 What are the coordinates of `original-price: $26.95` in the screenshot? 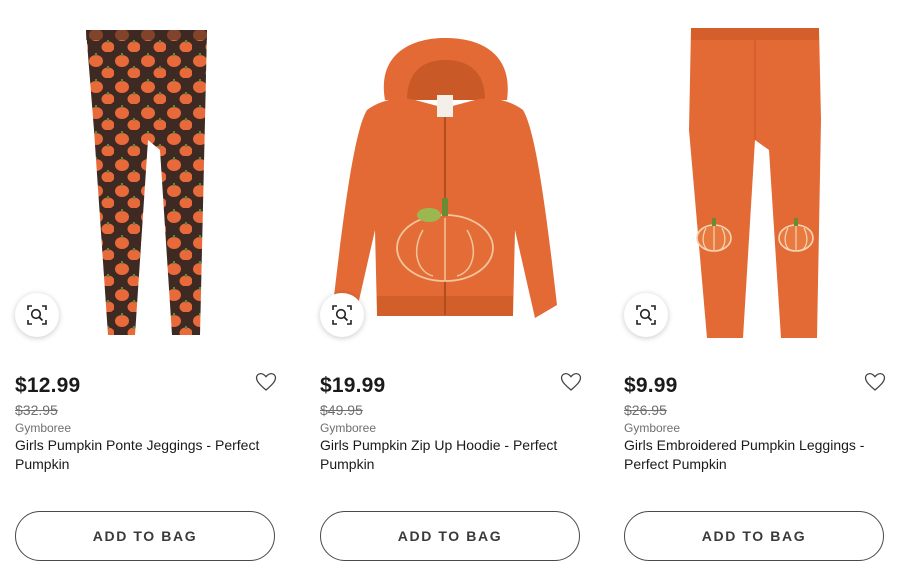 It's located at (645, 410).